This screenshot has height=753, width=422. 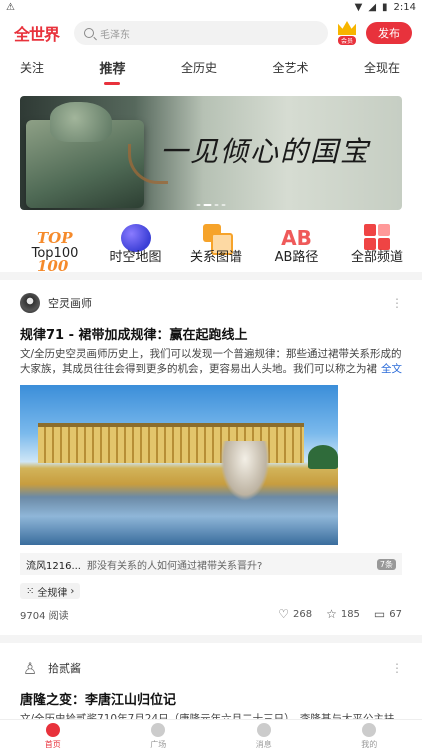 I want to click on nav-home: 首页, so click(x=53, y=736).